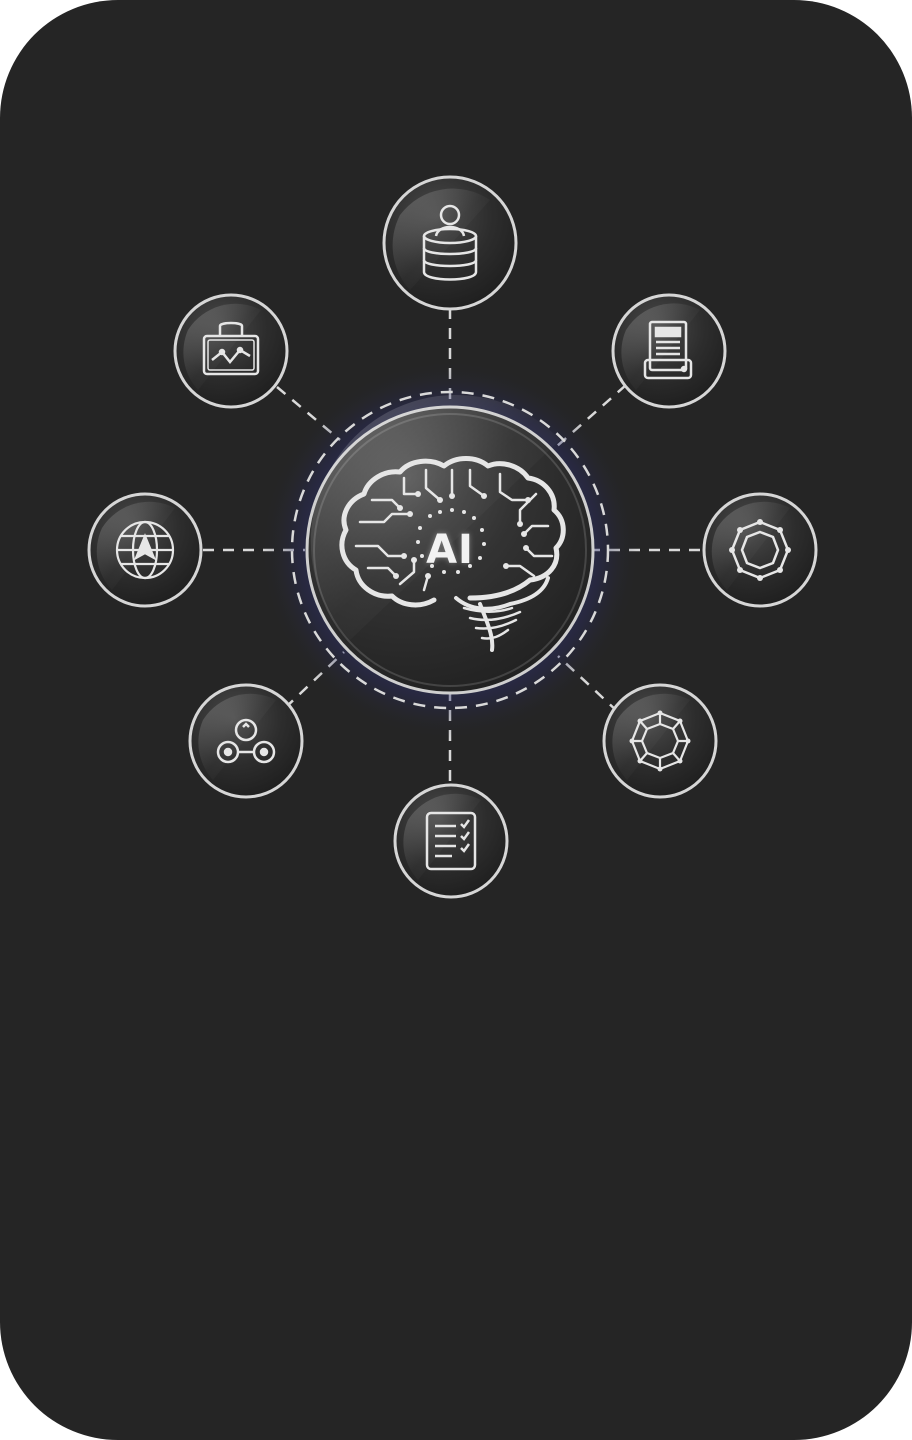  Describe the element at coordinates (145, 550) in the screenshot. I see `node-left-button` at that location.